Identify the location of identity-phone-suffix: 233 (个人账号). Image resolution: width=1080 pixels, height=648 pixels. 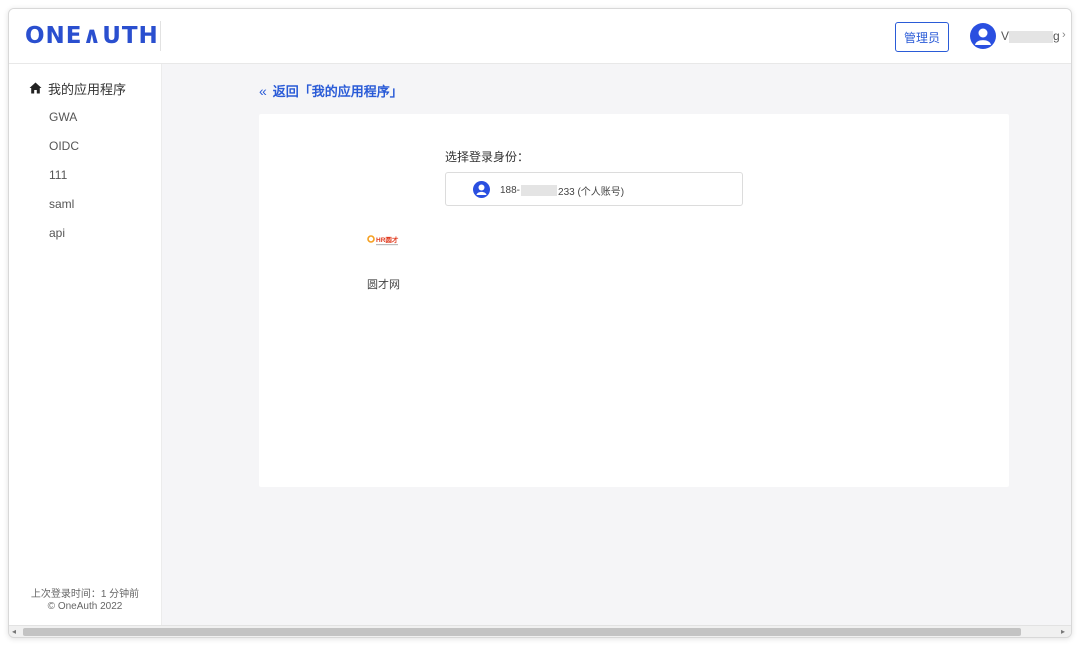
(591, 192).